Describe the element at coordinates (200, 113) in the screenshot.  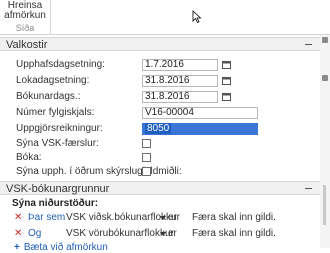
I see `document-no-input: V16-00004` at that location.